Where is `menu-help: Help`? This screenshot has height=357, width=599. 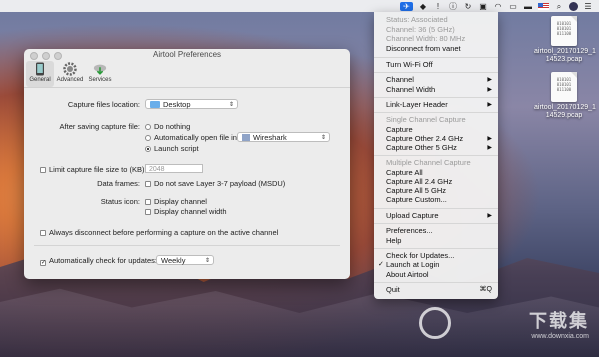
menu-help: Help is located at coordinates (439, 241).